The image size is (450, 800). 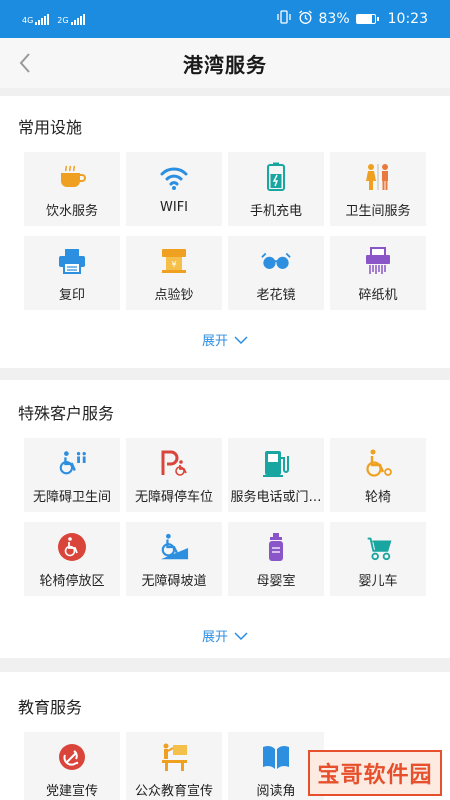 I want to click on tile-label: 复印, so click(x=71, y=295).